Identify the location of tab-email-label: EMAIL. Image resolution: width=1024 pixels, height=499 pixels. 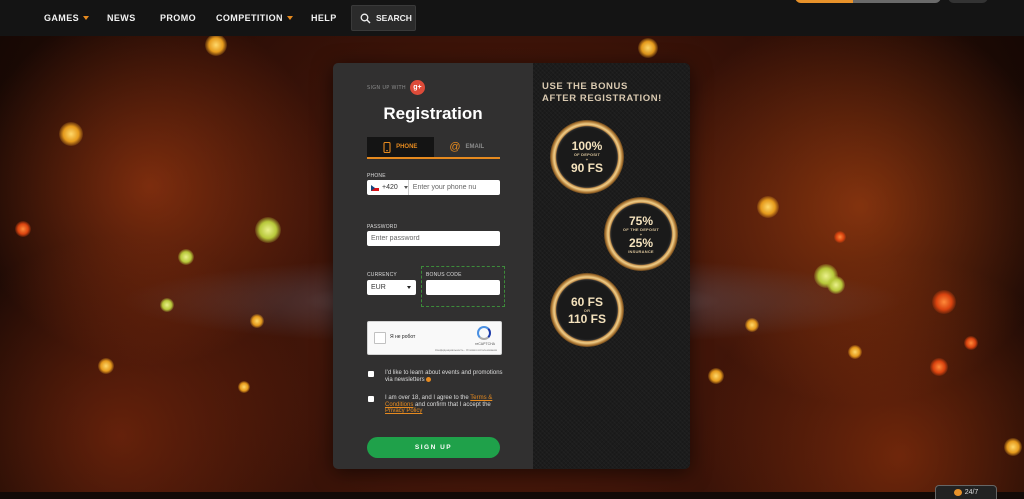
(475, 147).